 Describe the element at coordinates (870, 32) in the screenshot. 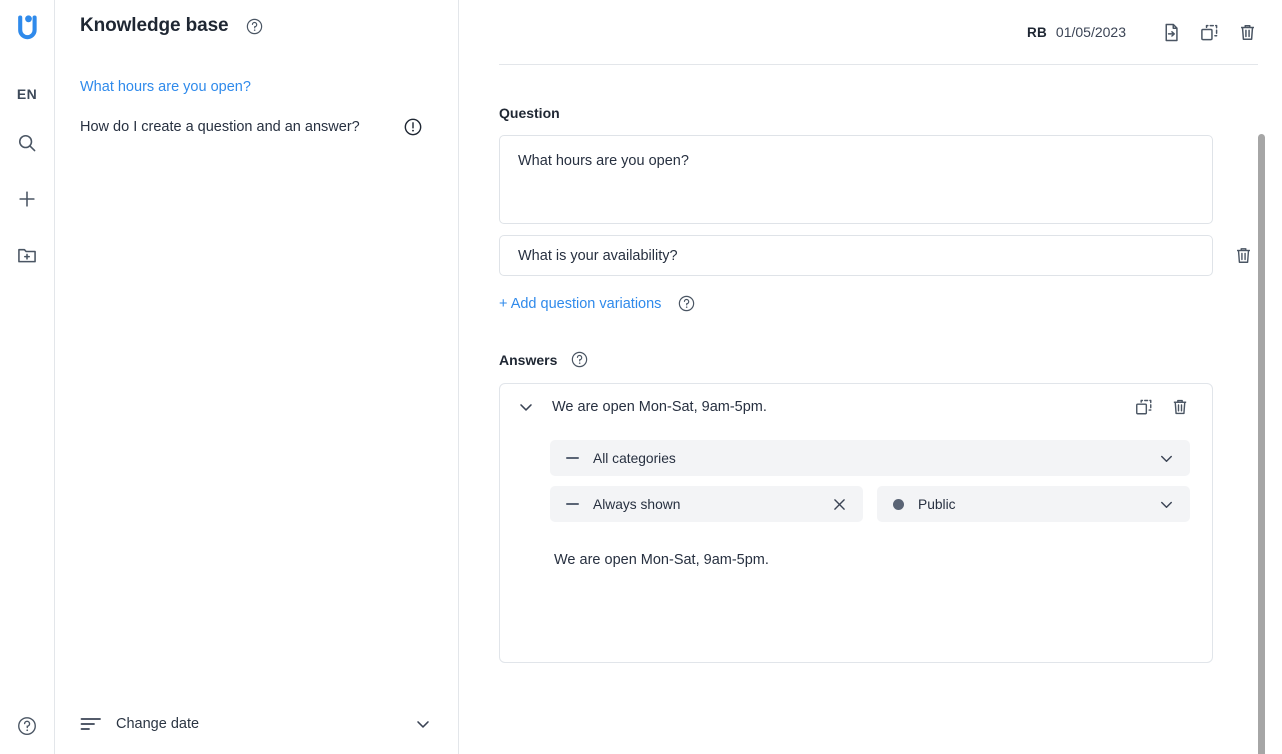

I see `detail-header: RB 01/05/2023` at that location.